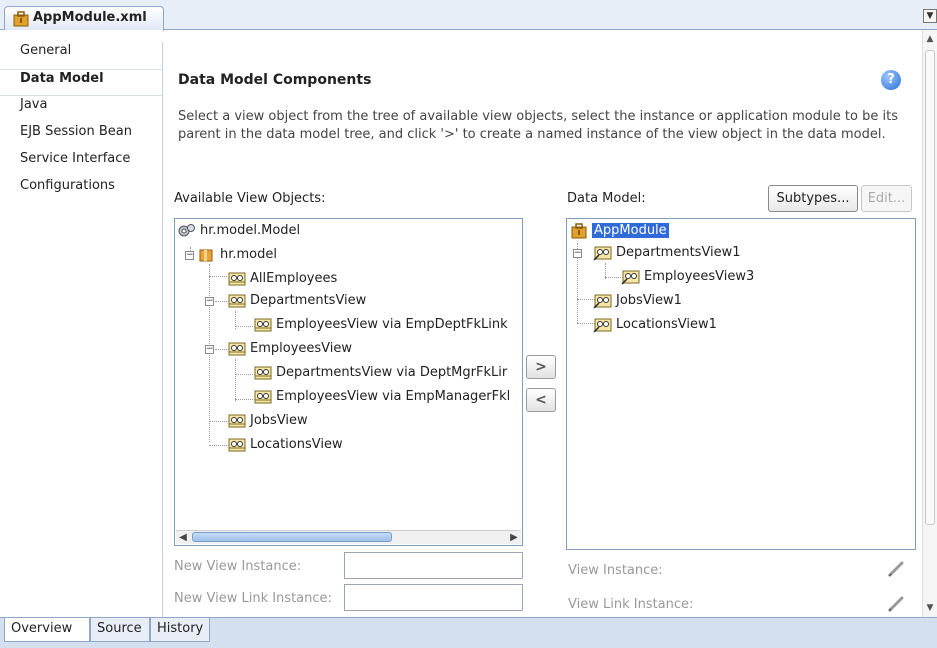 Image resolution: width=937 pixels, height=648 pixels. Describe the element at coordinates (891, 80) in the screenshot. I see `help-icon: ?` at that location.